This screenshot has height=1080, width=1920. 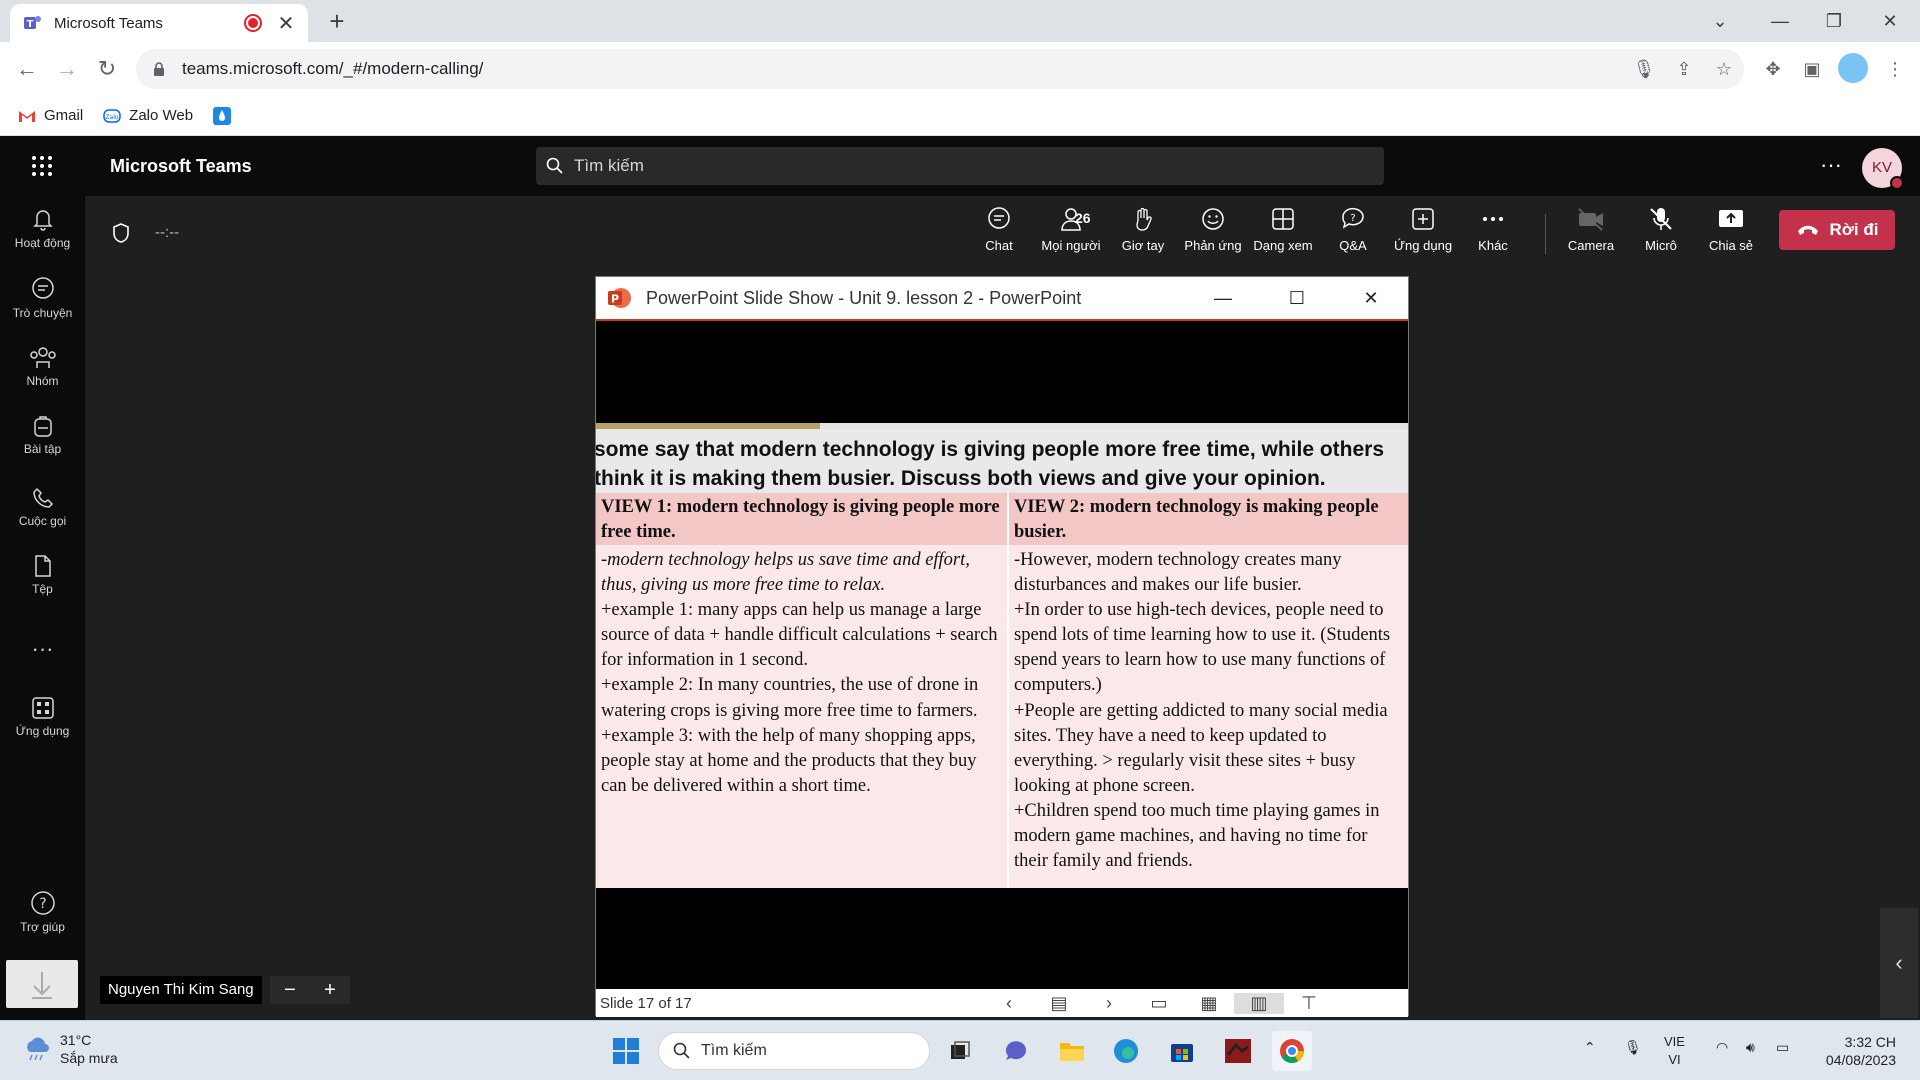 What do you see at coordinates (42, 426) in the screenshot?
I see `backpack-icon` at bounding box center [42, 426].